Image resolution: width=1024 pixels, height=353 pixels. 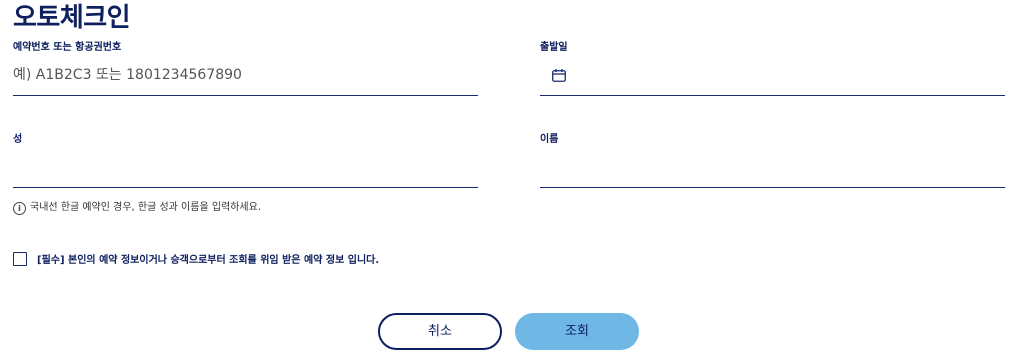 I want to click on last-name-field: 성, so click(x=245, y=160).